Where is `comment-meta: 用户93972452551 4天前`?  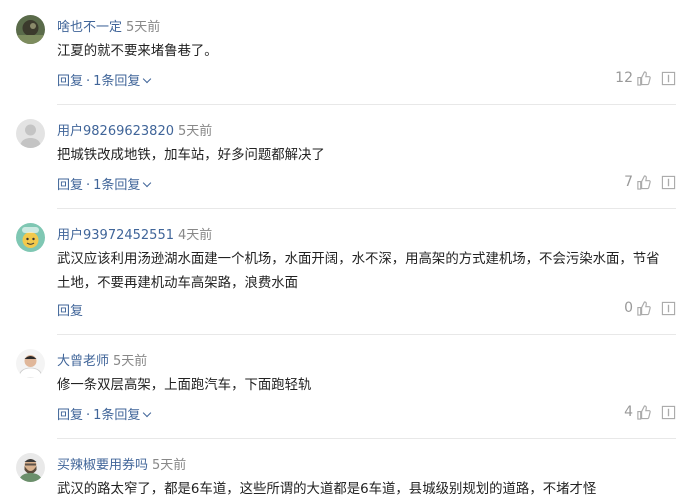
comment-meta: 用户93972452551 4天前 is located at coordinates (134, 233).